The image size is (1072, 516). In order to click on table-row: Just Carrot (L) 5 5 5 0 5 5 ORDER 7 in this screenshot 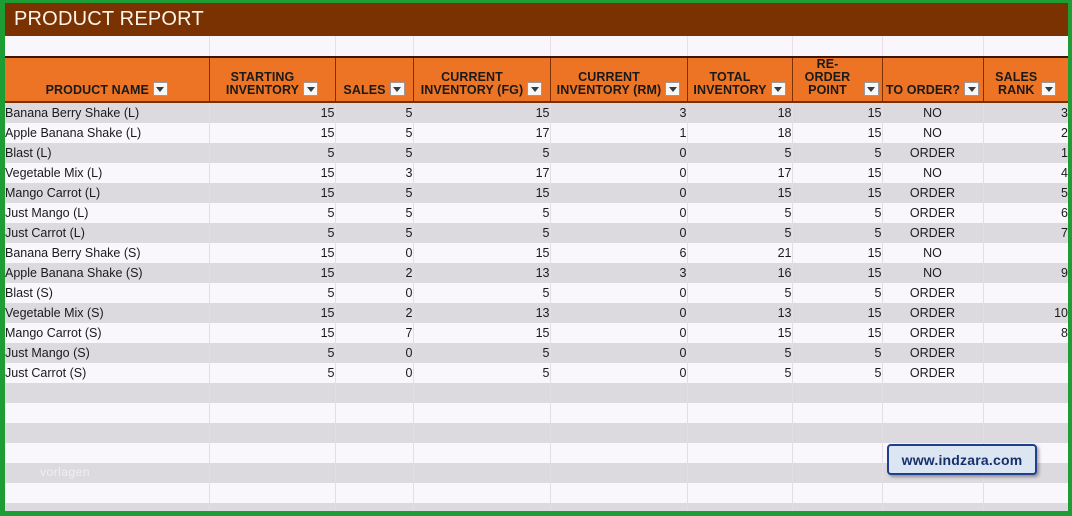, I will do `click(536, 233)`.